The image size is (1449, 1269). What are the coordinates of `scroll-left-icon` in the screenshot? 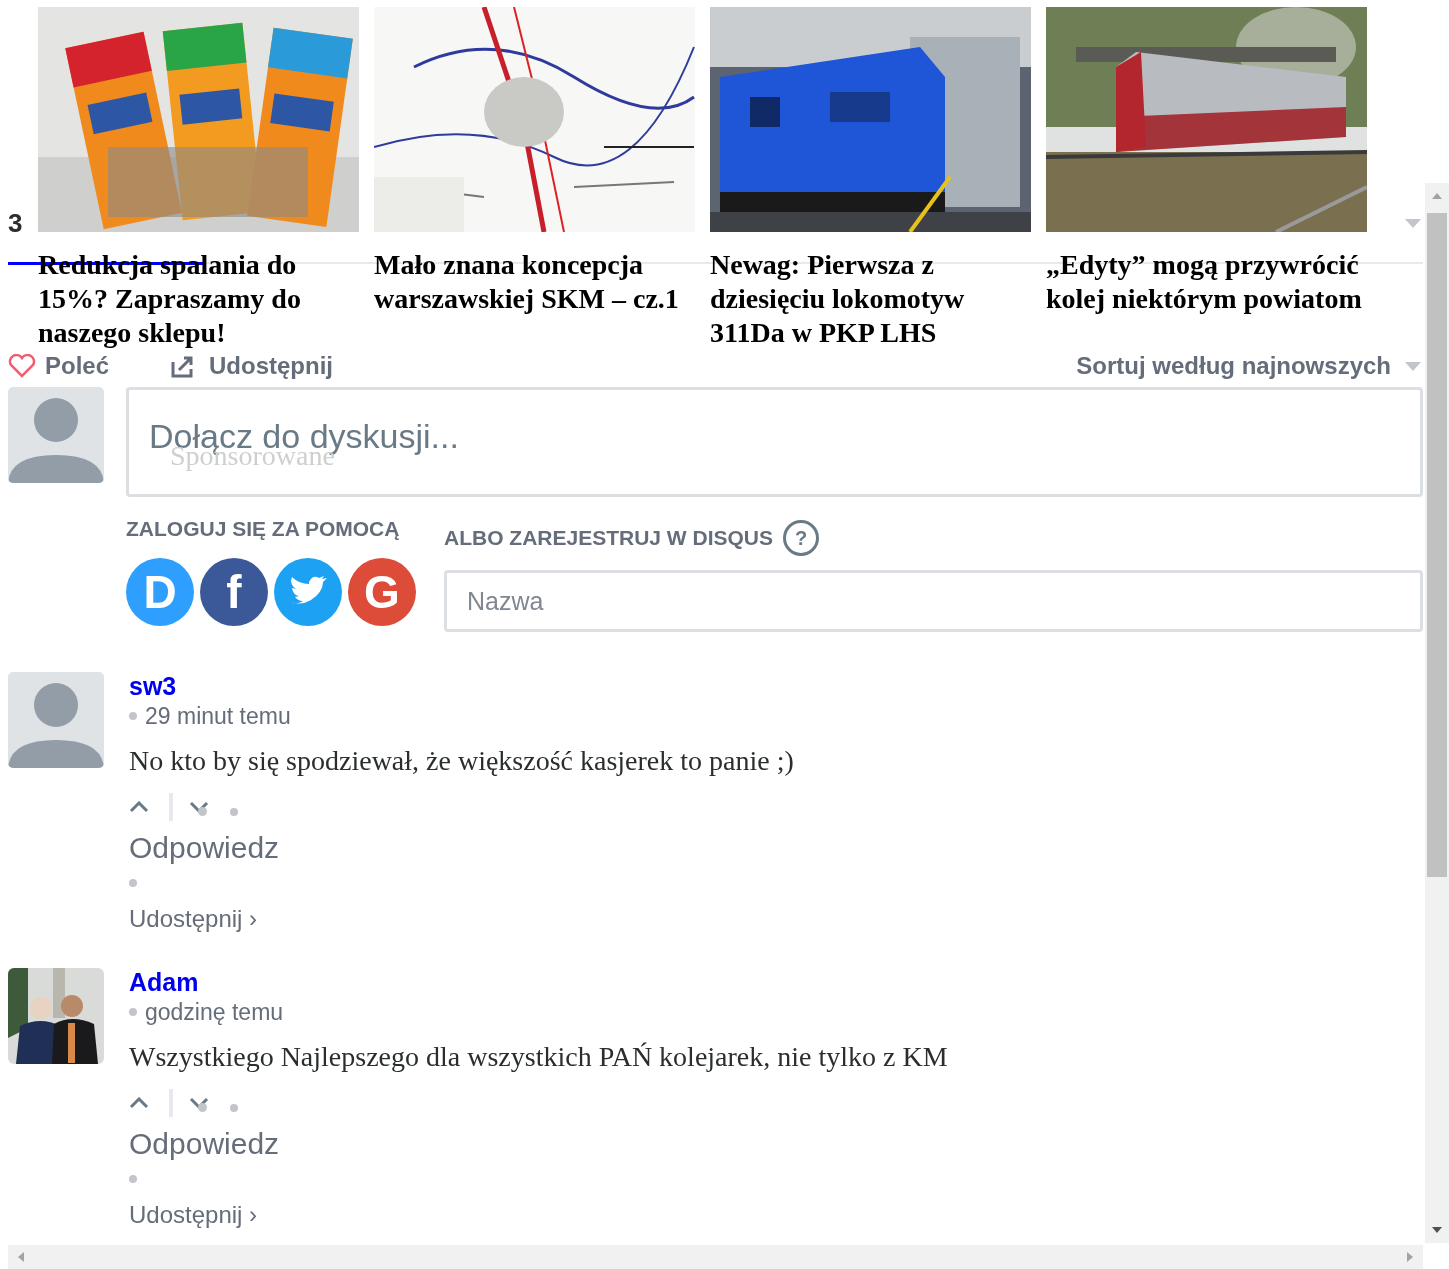 It's located at (21, 1257).